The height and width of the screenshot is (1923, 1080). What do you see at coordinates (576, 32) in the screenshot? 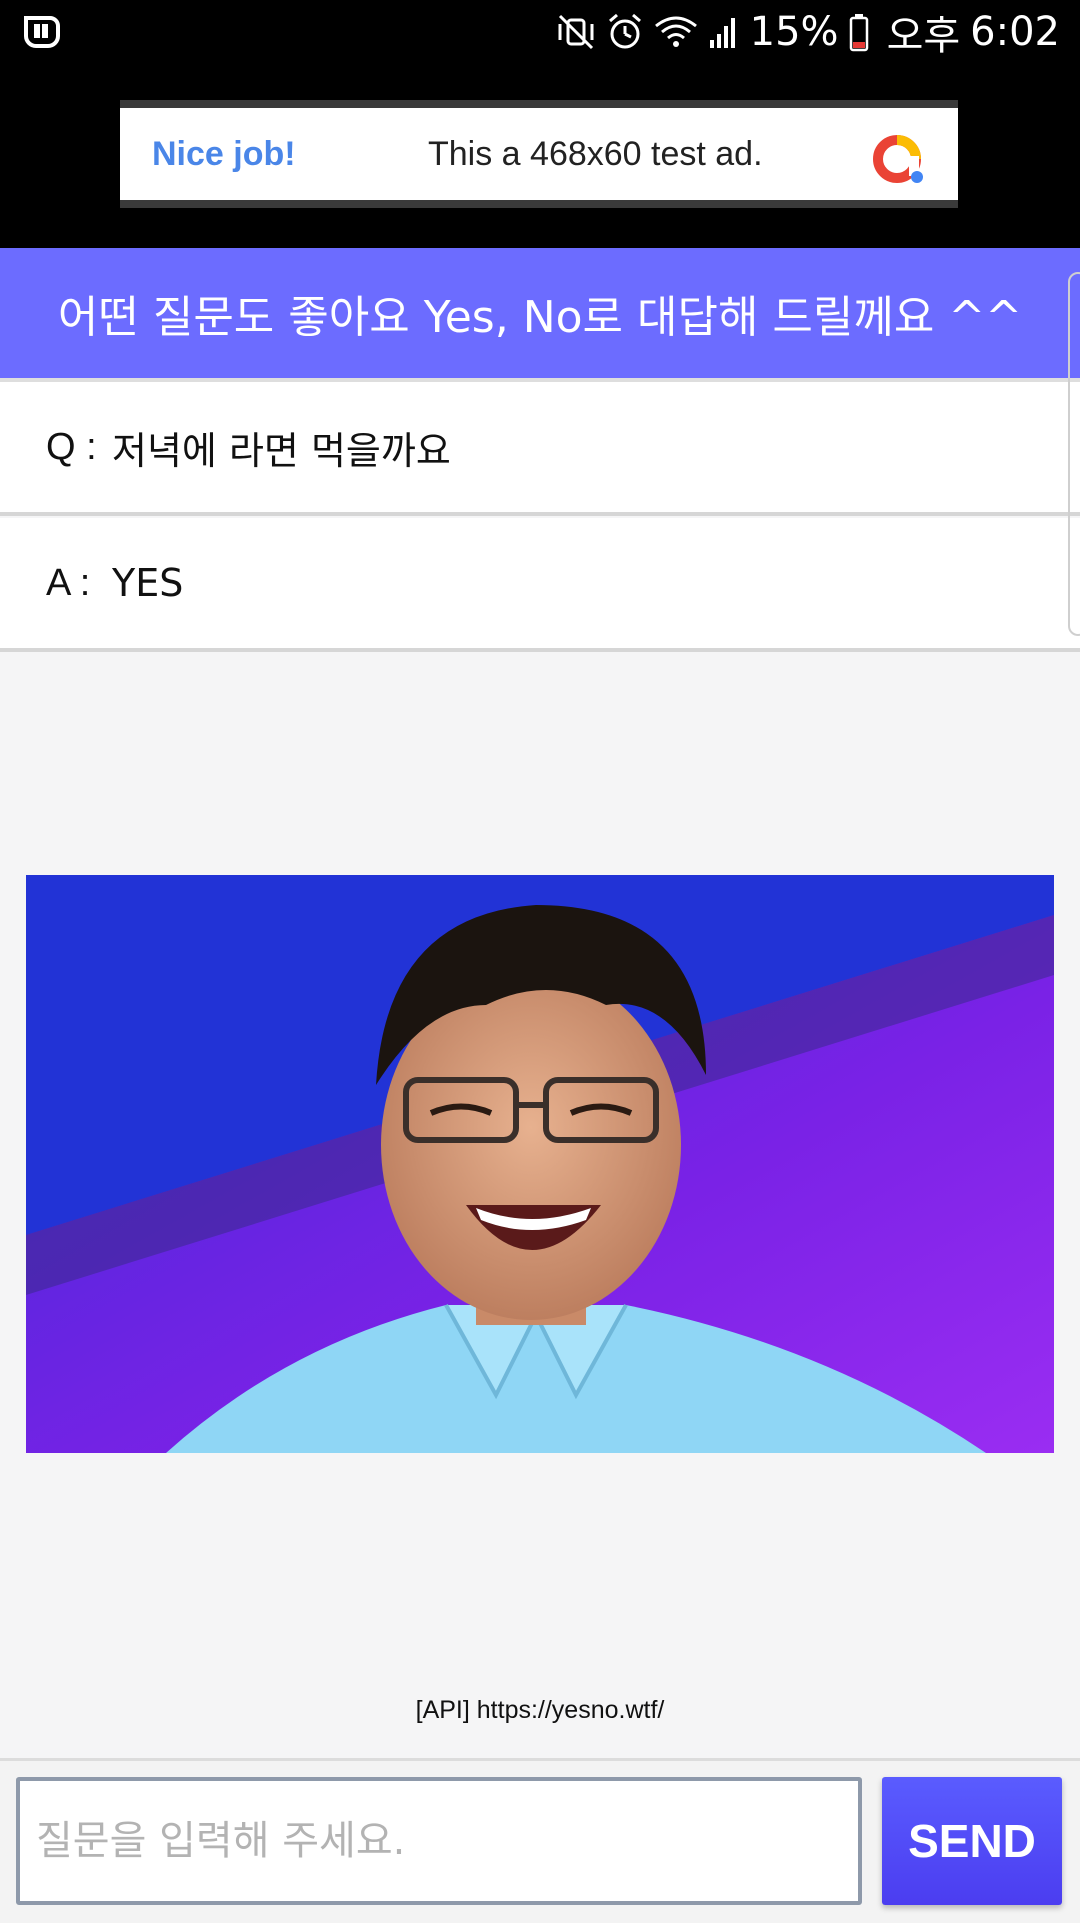
I see `mute-vibrate-icon` at bounding box center [576, 32].